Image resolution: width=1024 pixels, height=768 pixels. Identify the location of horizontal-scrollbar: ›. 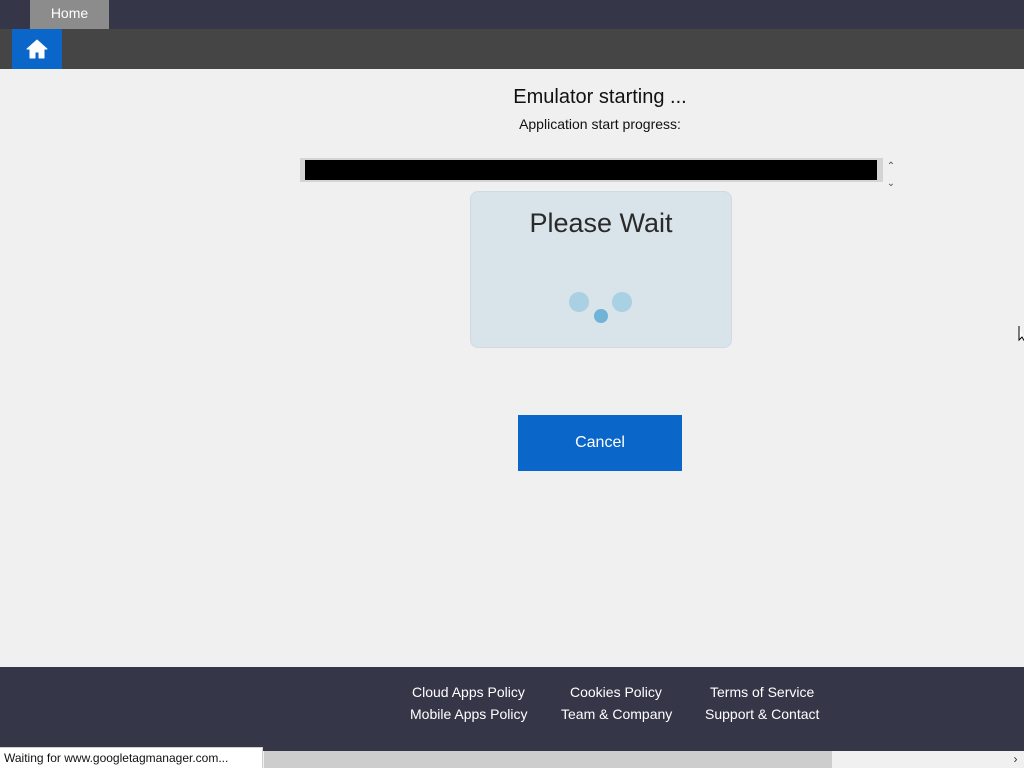
(644, 759).